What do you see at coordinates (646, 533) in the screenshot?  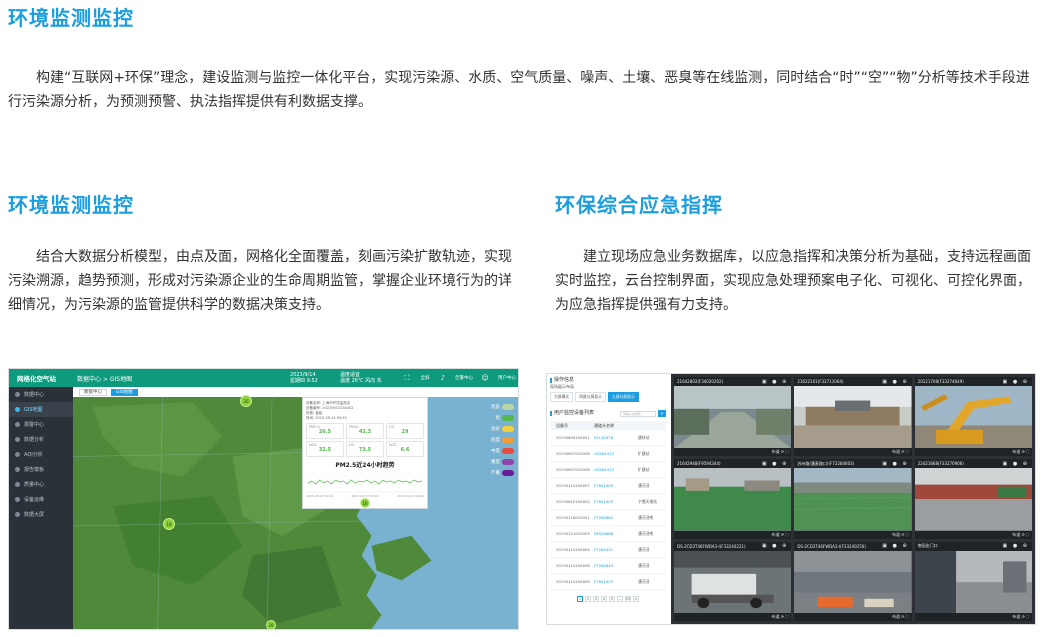 I see `site-name: 漕河泾南` at bounding box center [646, 533].